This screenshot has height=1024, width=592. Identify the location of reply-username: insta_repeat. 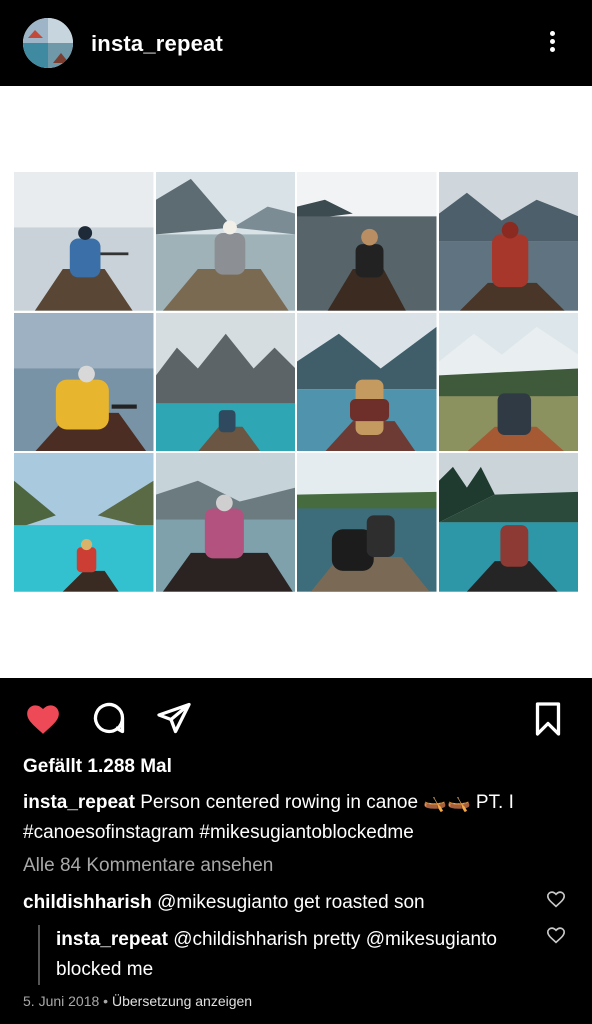
(112, 939).